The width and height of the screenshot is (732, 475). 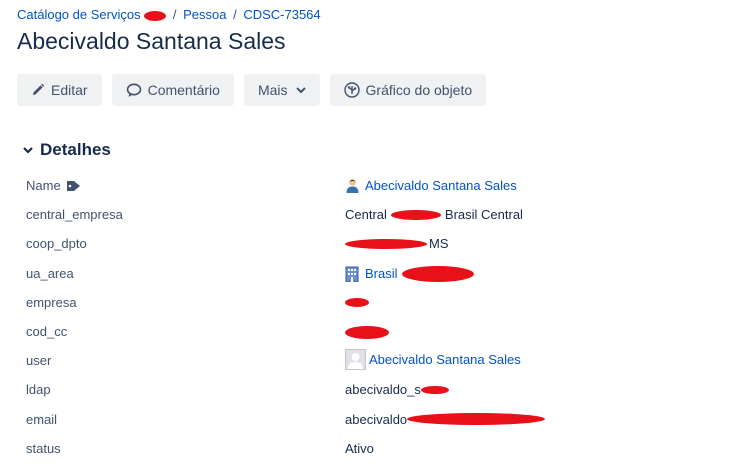 What do you see at coordinates (352, 274) in the screenshot?
I see `building-icon` at bounding box center [352, 274].